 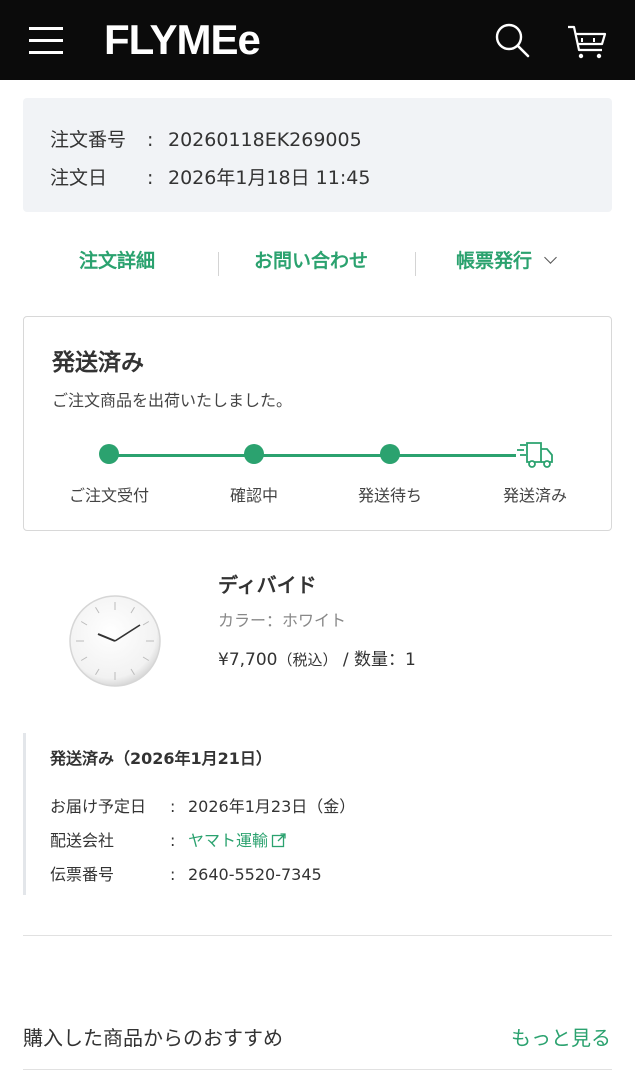 I want to click on order-actions: 注文詳細 お問い合わせ 帳票発行, so click(x=317, y=264).